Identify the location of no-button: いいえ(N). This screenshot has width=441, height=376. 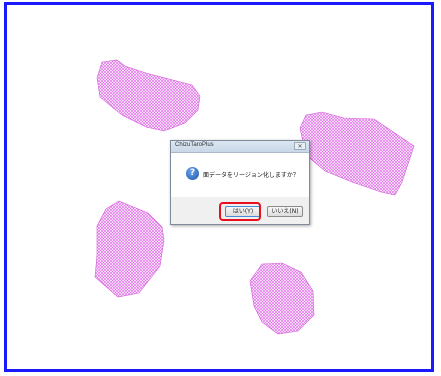
(285, 211).